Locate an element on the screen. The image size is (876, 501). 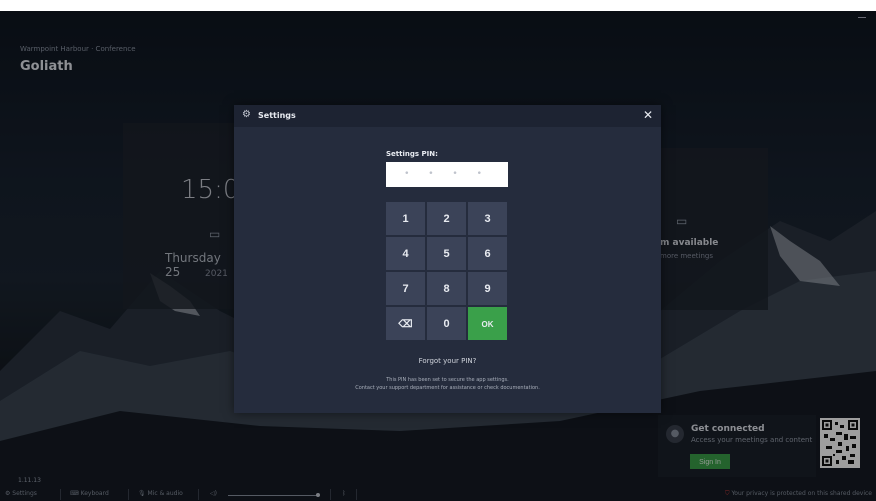
key-5: 5 is located at coordinates (446, 253).